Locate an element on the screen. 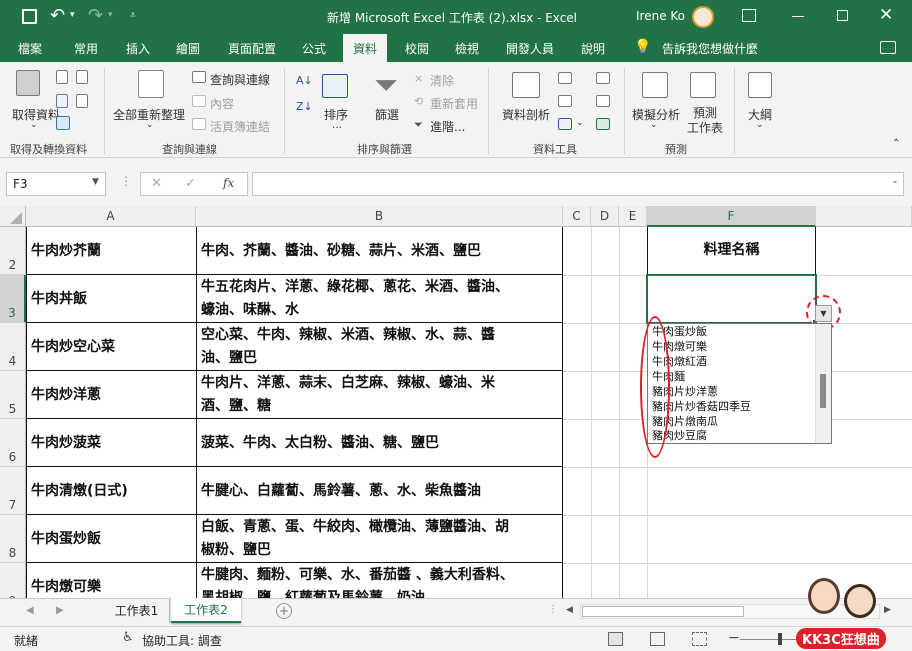 This screenshot has width=912, height=651. consolidate-icon is located at coordinates (603, 78).